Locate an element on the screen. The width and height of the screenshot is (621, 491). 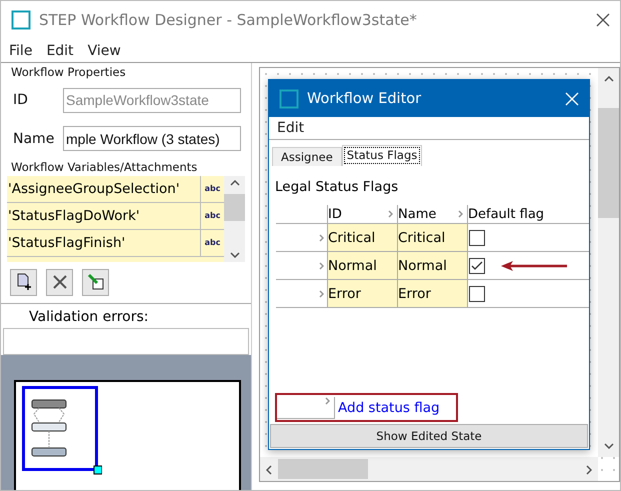
delete-button is located at coordinates (59, 282).